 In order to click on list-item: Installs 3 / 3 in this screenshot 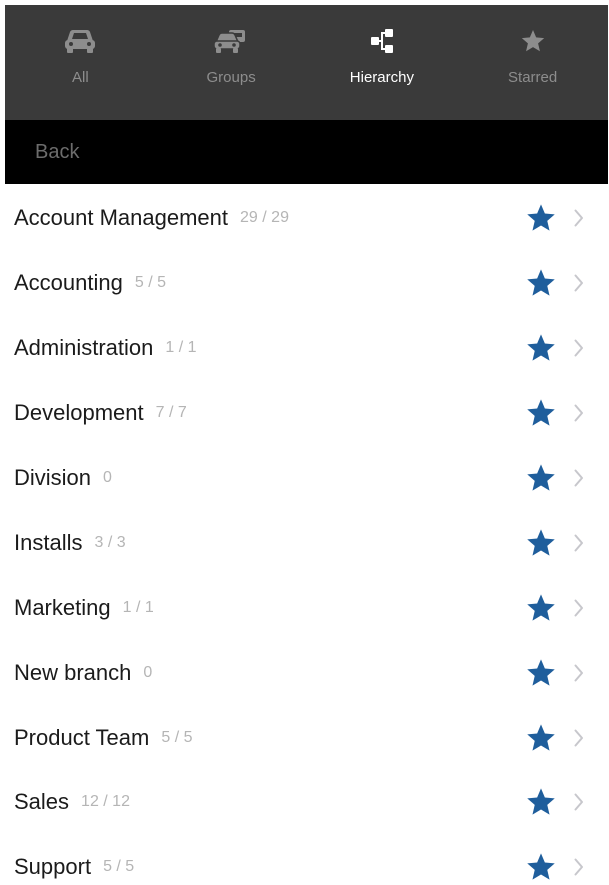, I will do `click(304, 542)`.